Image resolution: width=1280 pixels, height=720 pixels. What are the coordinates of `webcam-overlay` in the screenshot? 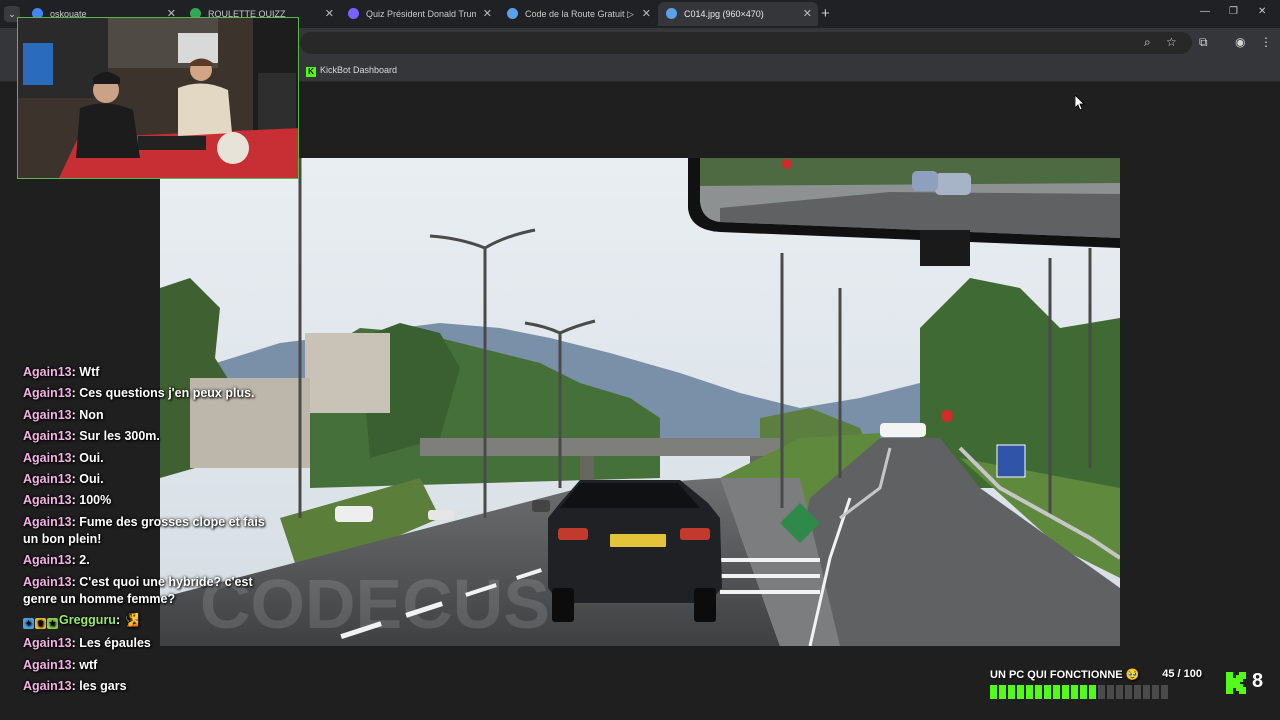 It's located at (158, 98).